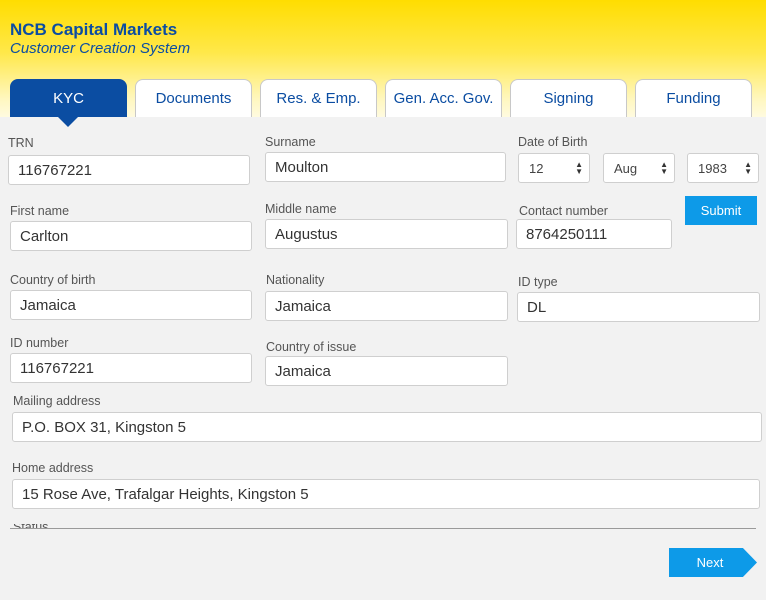 This screenshot has width=766, height=600. Describe the element at coordinates (386, 306) in the screenshot. I see `nationality-input` at that location.